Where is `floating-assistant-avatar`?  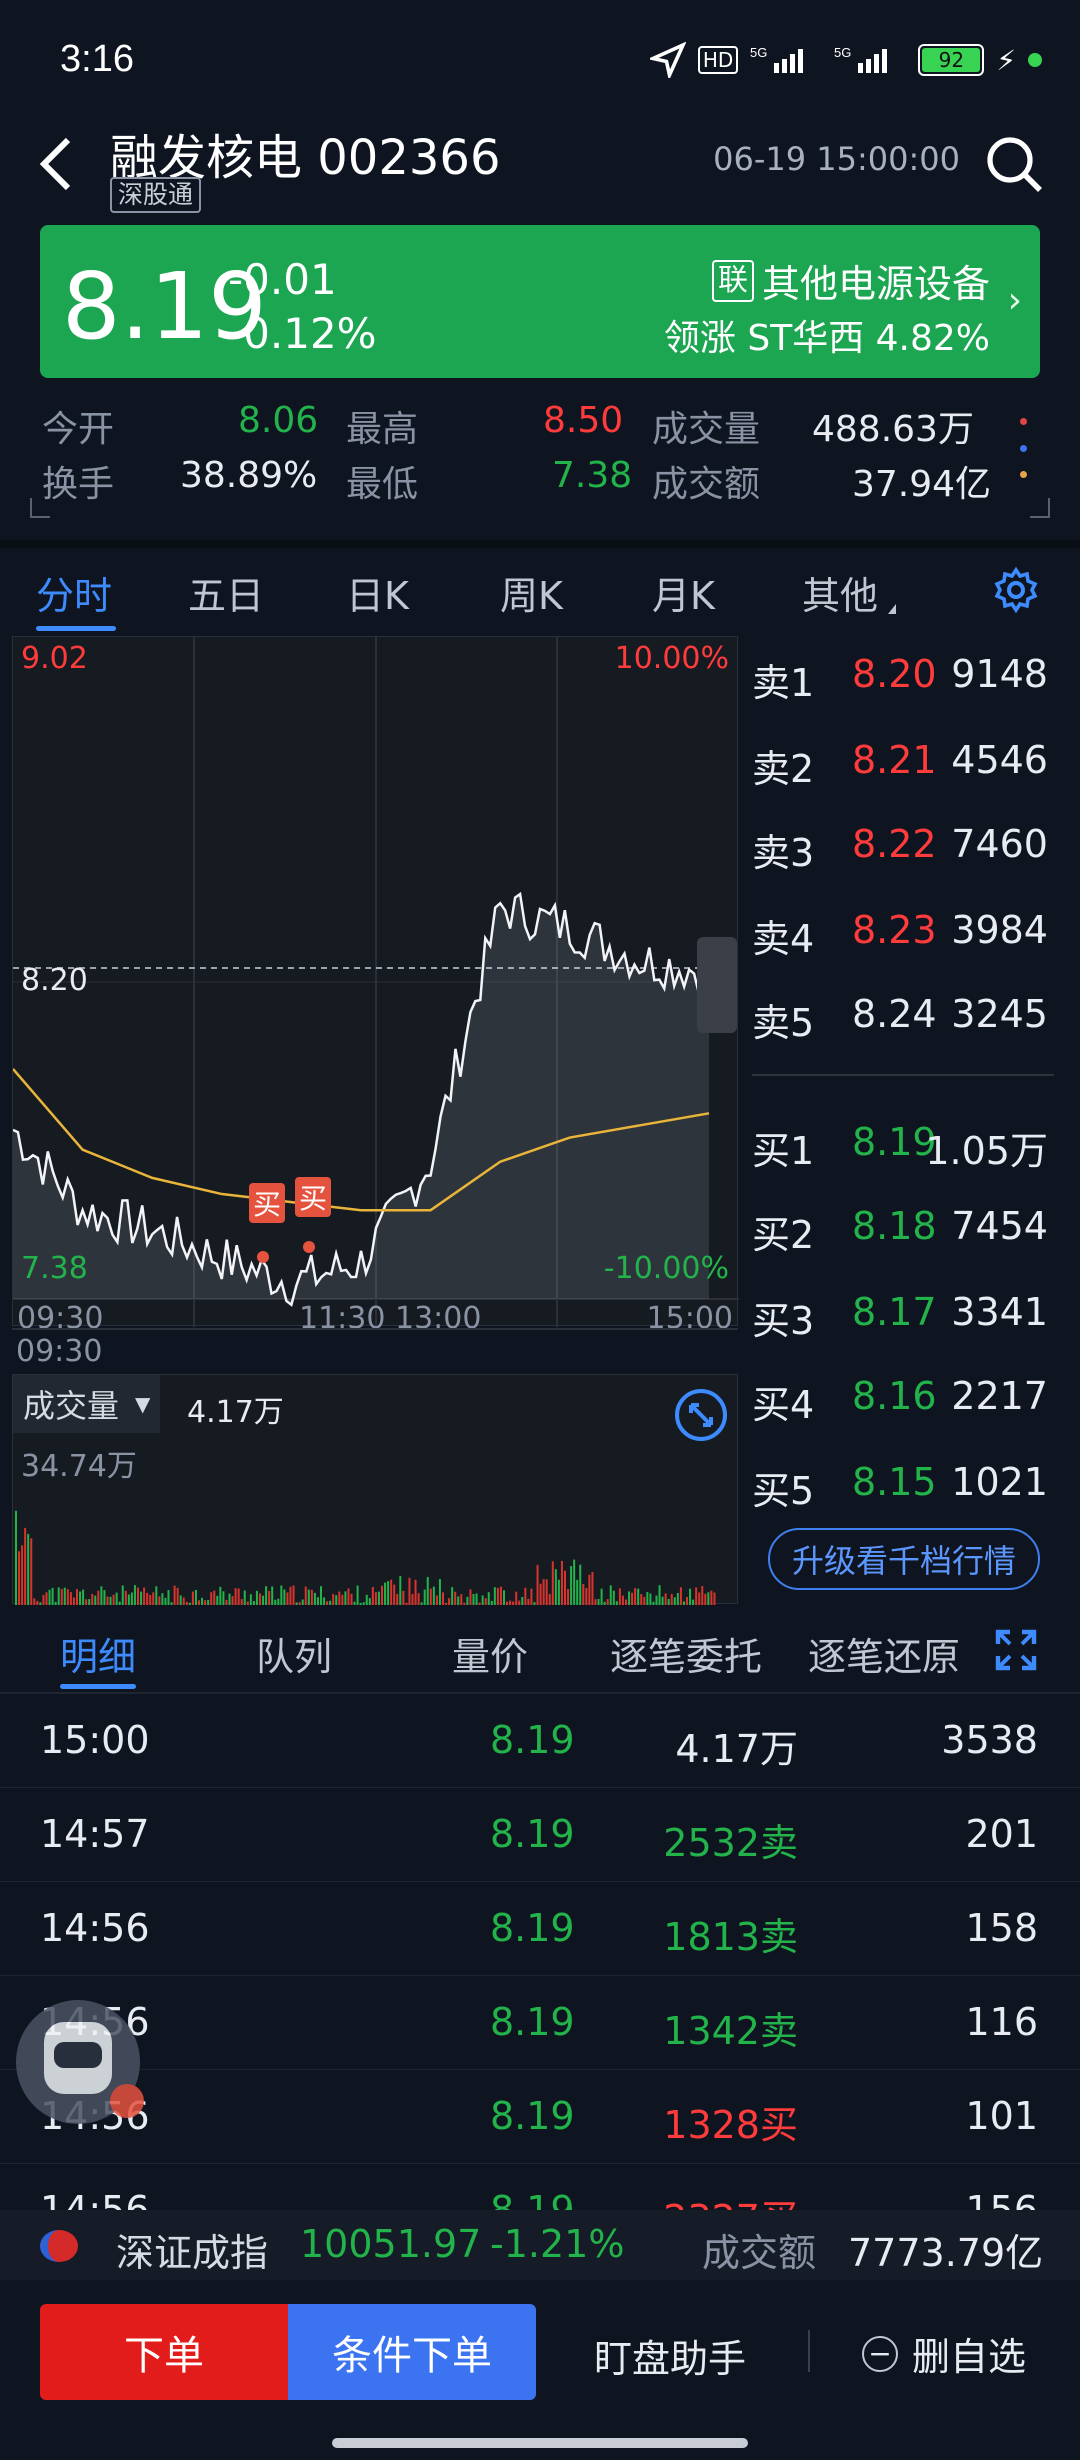 floating-assistant-avatar is located at coordinates (80, 2062).